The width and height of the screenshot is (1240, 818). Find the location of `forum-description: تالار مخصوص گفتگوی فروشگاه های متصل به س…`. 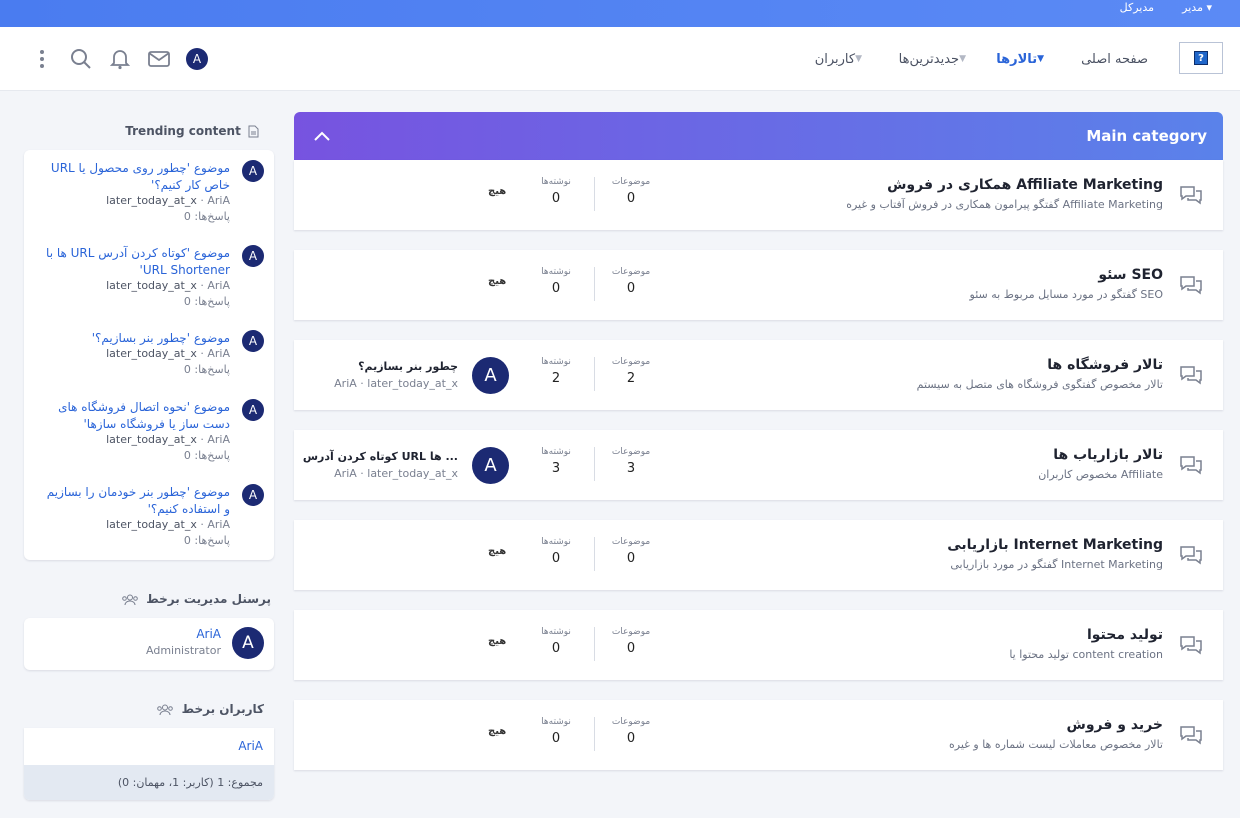

forum-description: تالار مخصوص گفتگوی فروشگاه های متصل به س… is located at coordinates (1039, 384).